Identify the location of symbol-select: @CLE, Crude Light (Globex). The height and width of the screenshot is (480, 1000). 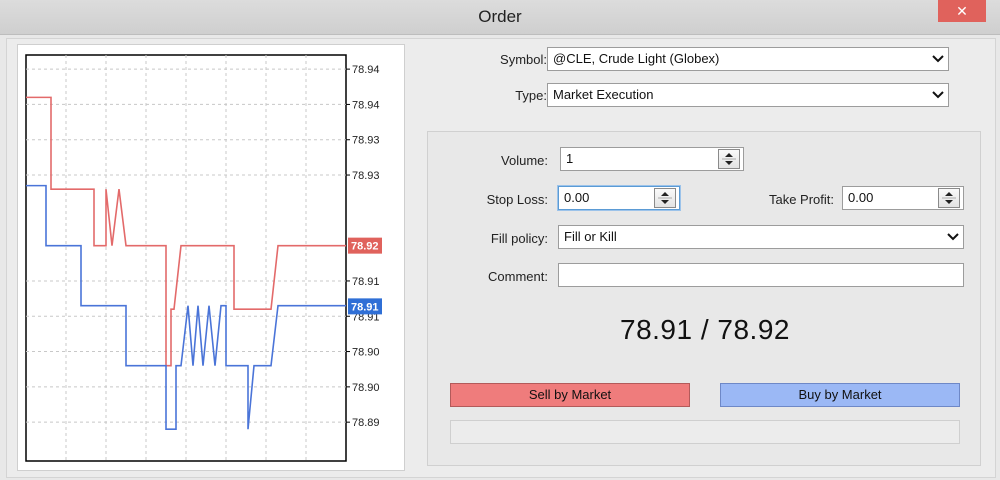
(748, 59).